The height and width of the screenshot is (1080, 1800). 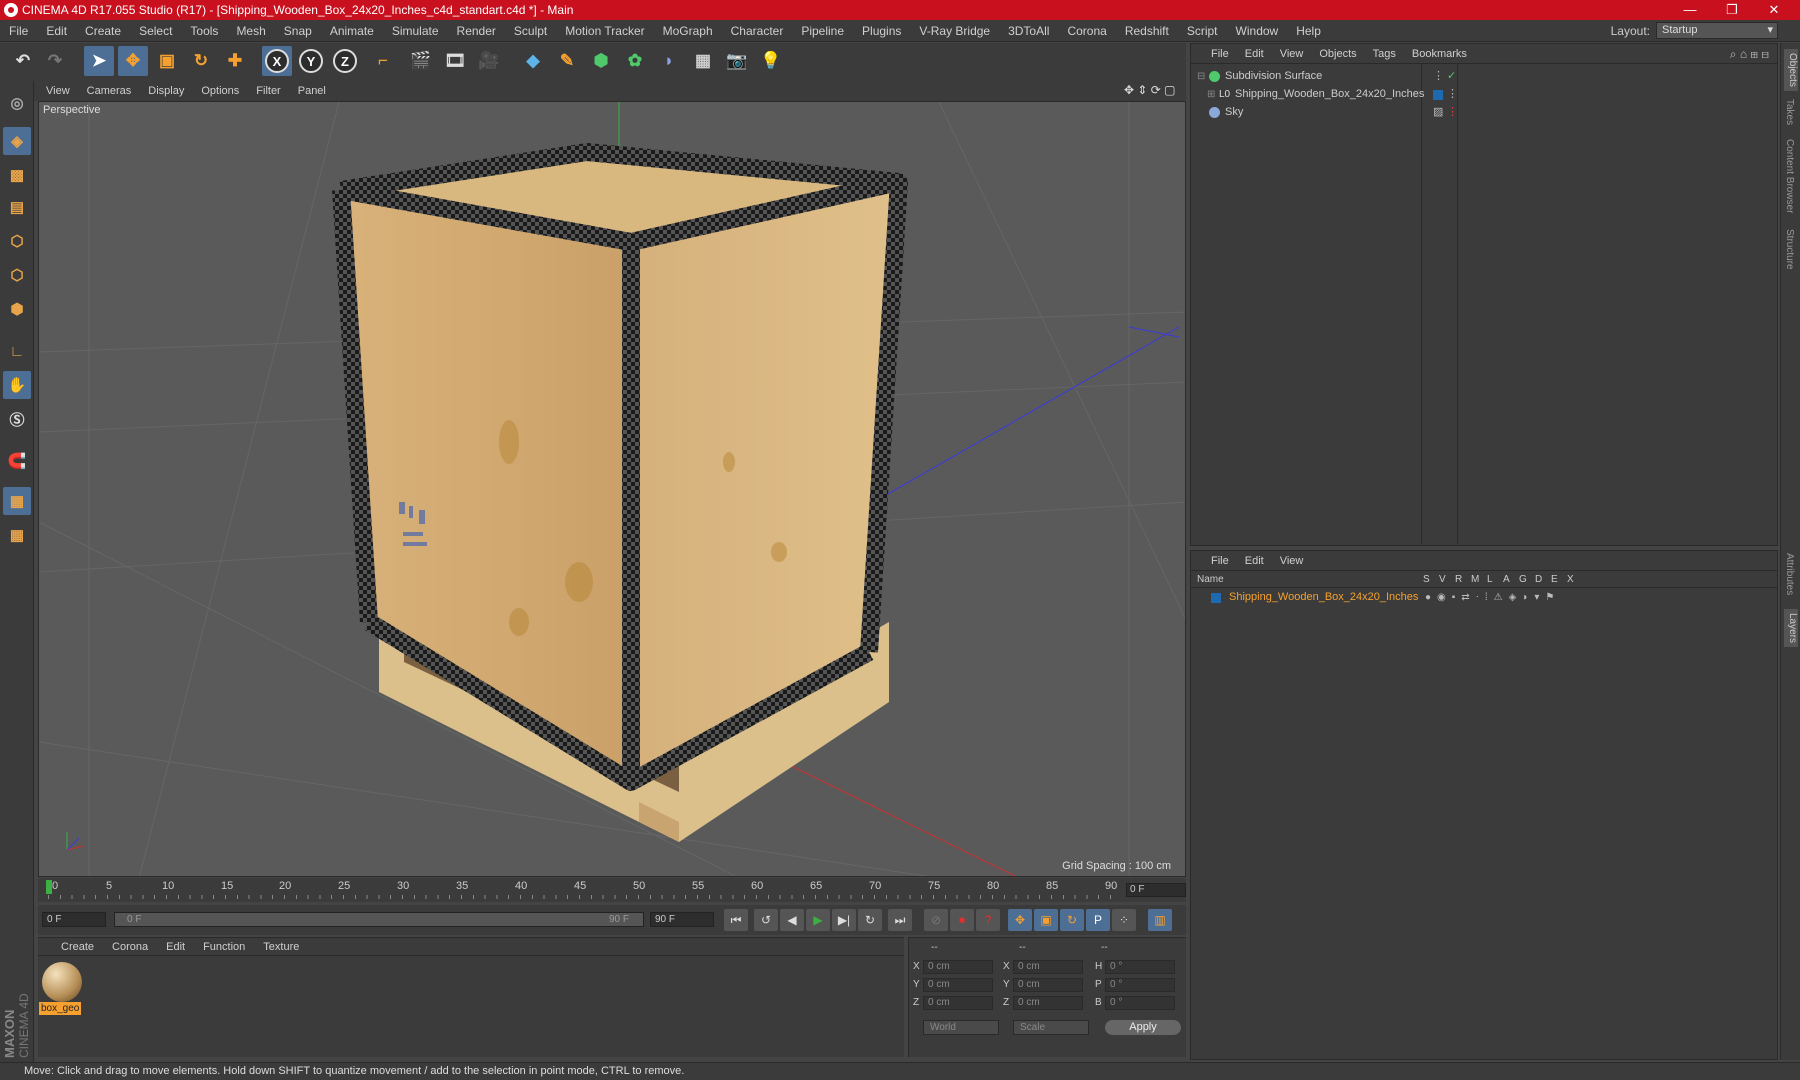 I want to click on menu-tools: Tools, so click(x=204, y=31).